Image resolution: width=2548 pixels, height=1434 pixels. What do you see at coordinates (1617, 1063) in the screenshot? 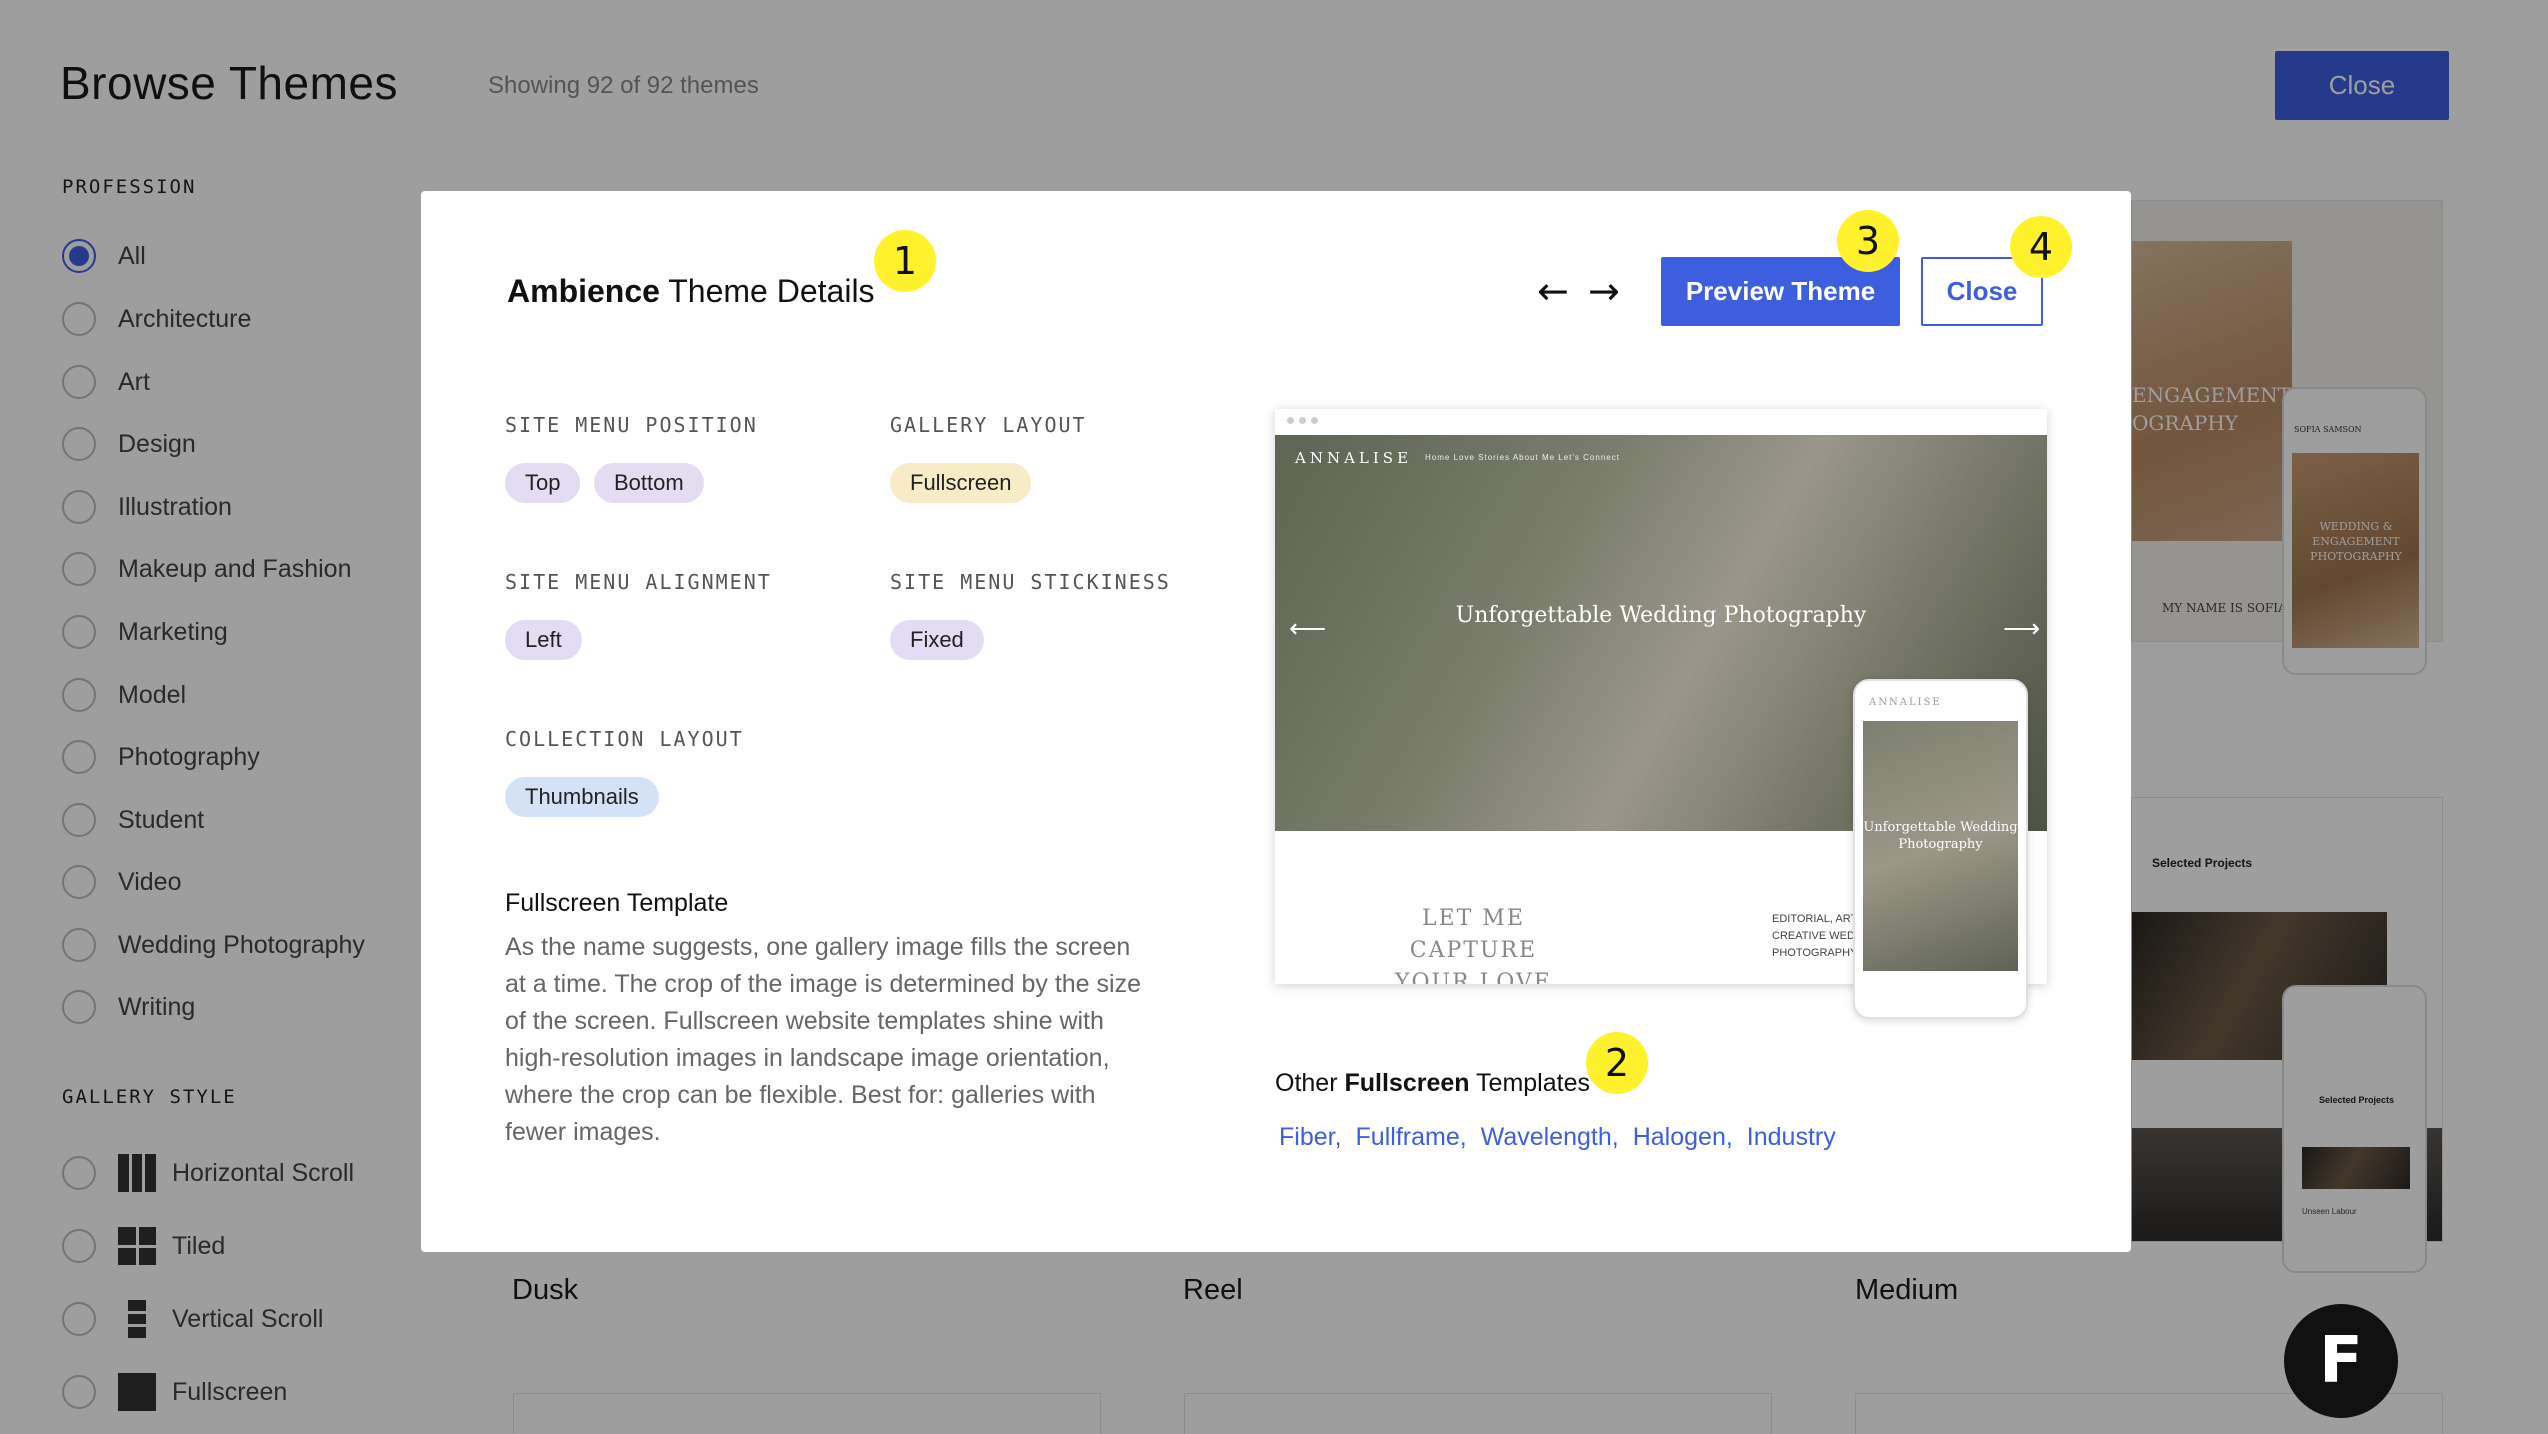
I see `callout-badge-2: 2` at bounding box center [1617, 1063].